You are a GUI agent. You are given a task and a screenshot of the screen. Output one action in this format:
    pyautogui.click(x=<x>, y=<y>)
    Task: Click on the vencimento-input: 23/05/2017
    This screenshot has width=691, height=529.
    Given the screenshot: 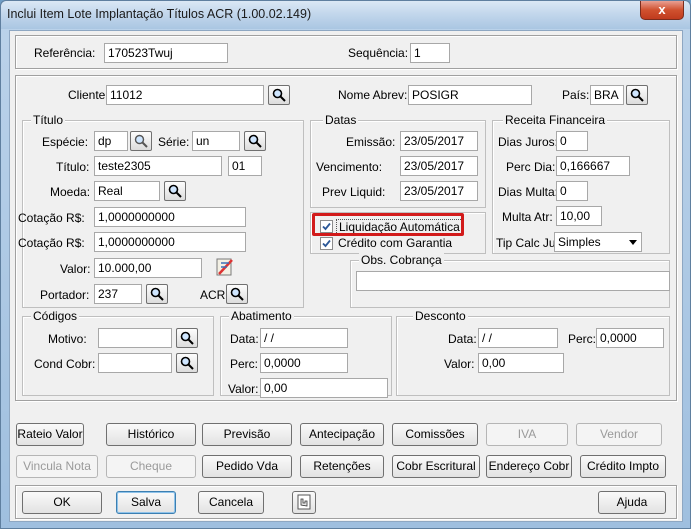 What is the action you would take?
    pyautogui.click(x=439, y=166)
    